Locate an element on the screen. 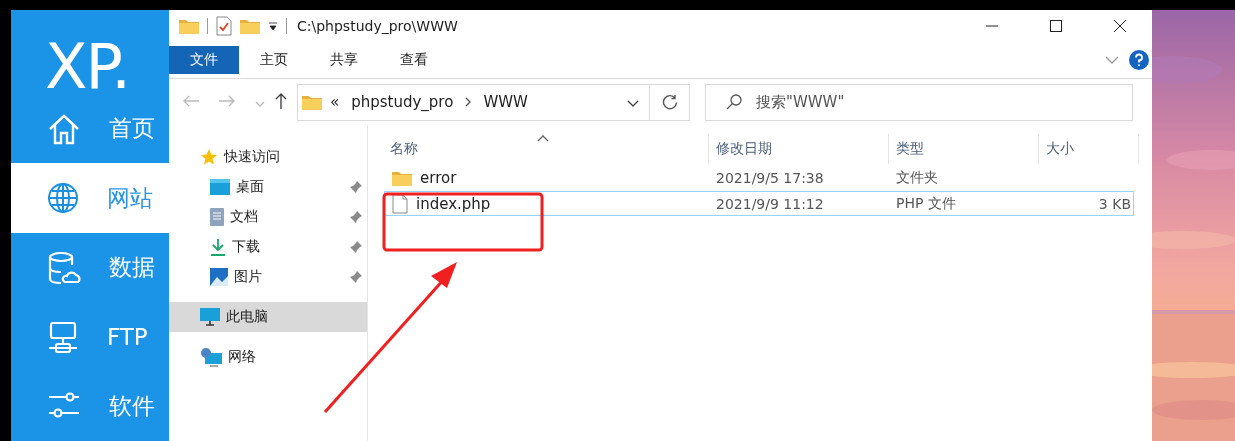 This screenshot has height=441, width=1235. column-header: 修改日期 is located at coordinates (799, 149).